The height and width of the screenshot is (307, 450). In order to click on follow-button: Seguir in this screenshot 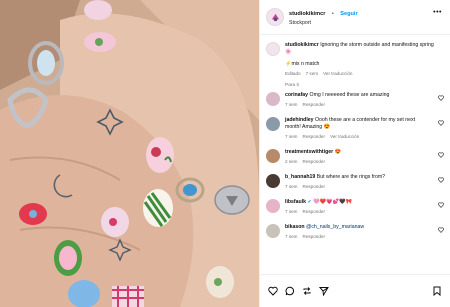, I will do `click(348, 14)`.